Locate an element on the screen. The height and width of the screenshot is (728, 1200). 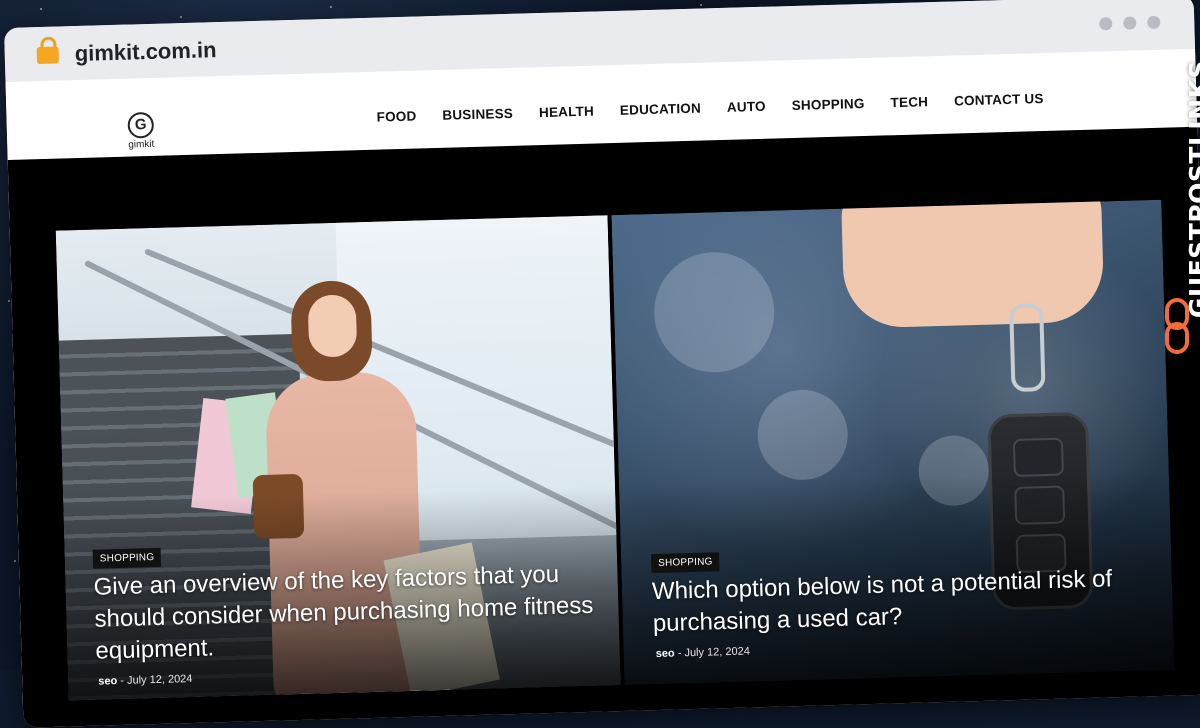
site-logo: G gimkit is located at coordinates (140, 131).